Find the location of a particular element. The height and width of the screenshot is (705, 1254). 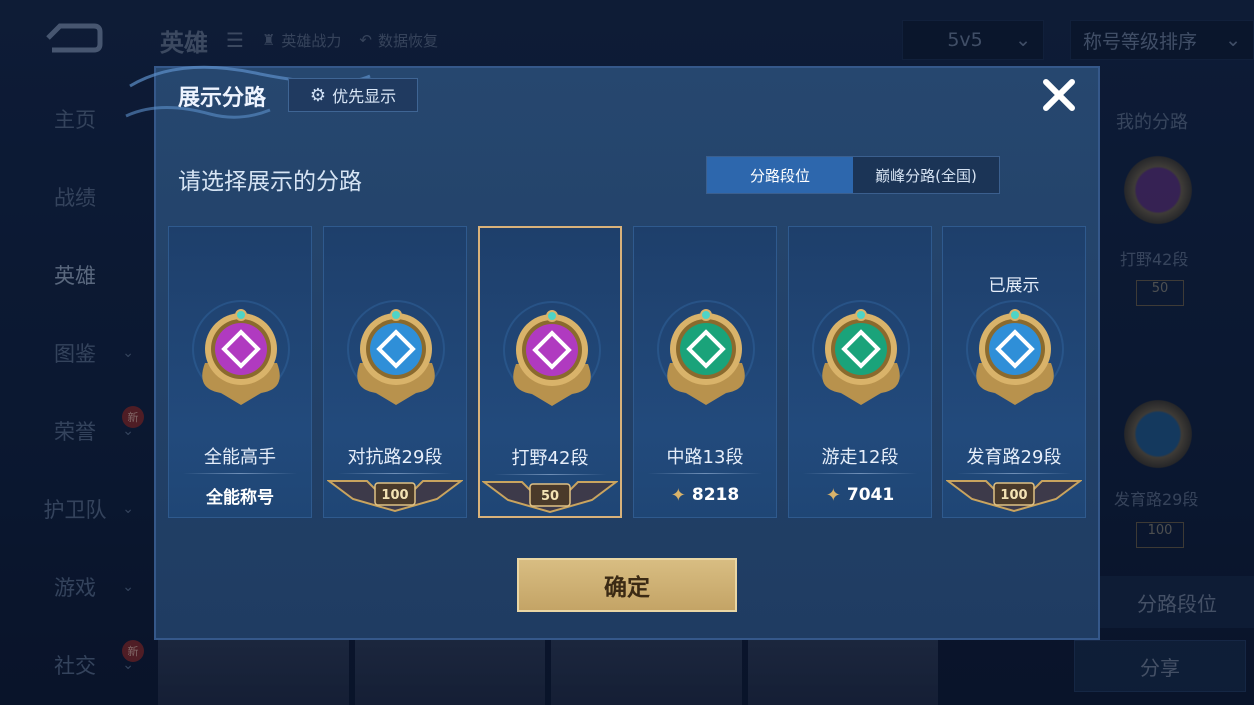

lane-name: 对抗路29段 is located at coordinates (395, 457).